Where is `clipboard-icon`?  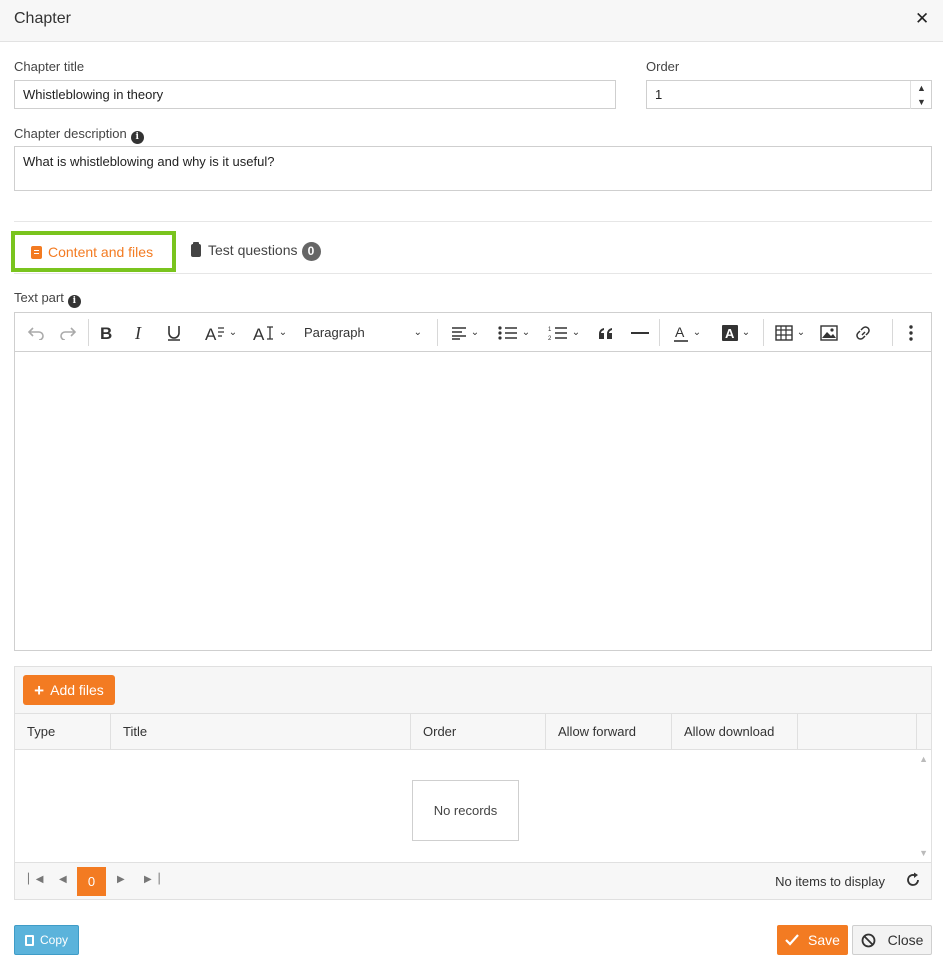 clipboard-icon is located at coordinates (196, 249).